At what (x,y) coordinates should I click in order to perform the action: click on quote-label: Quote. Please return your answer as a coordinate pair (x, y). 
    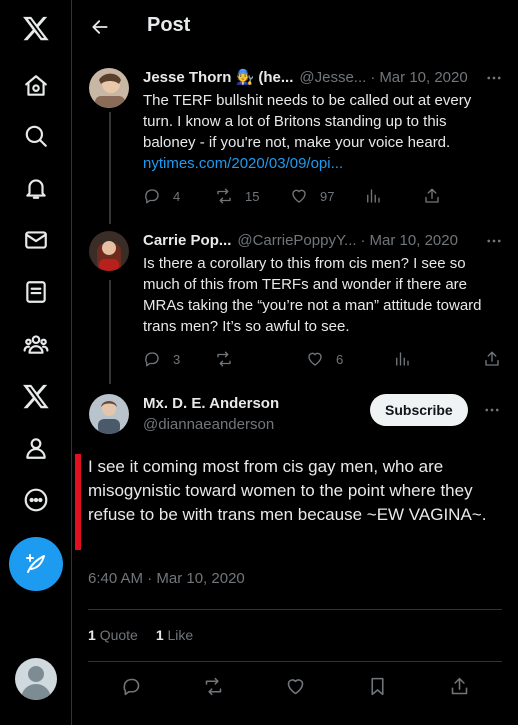
    Looking at the image, I should click on (118, 635).